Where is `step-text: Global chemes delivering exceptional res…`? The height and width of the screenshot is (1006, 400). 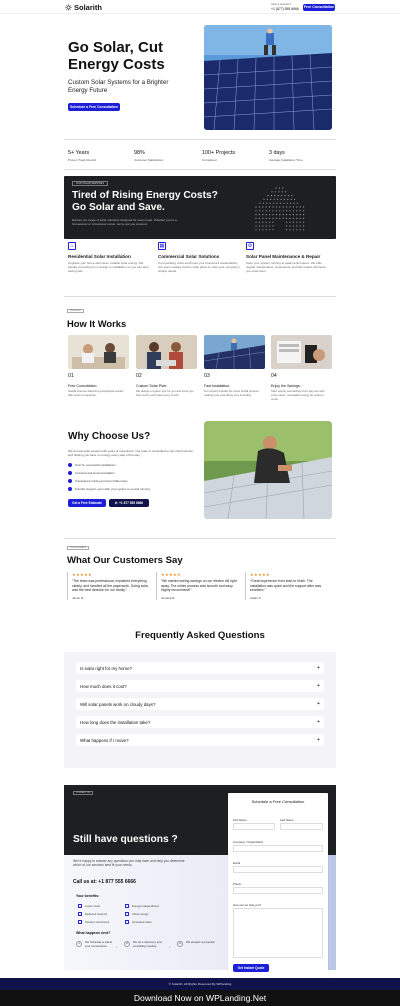 step-text: Global chemes delivering exceptional res… is located at coordinates (96, 393).